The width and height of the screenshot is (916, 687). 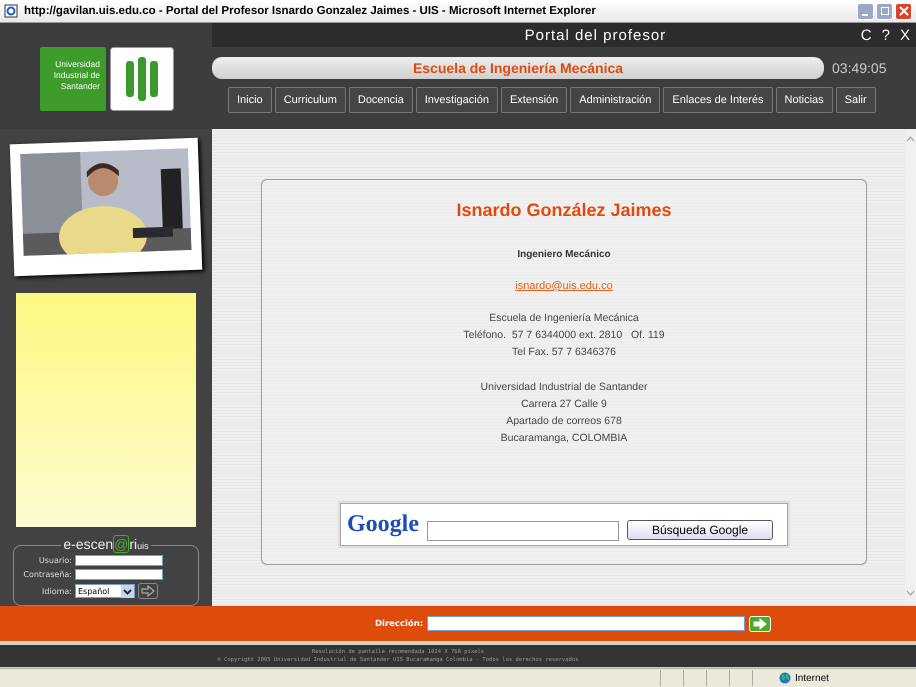 What do you see at coordinates (718, 100) in the screenshot?
I see `nav-button: Enlaces de Interés` at bounding box center [718, 100].